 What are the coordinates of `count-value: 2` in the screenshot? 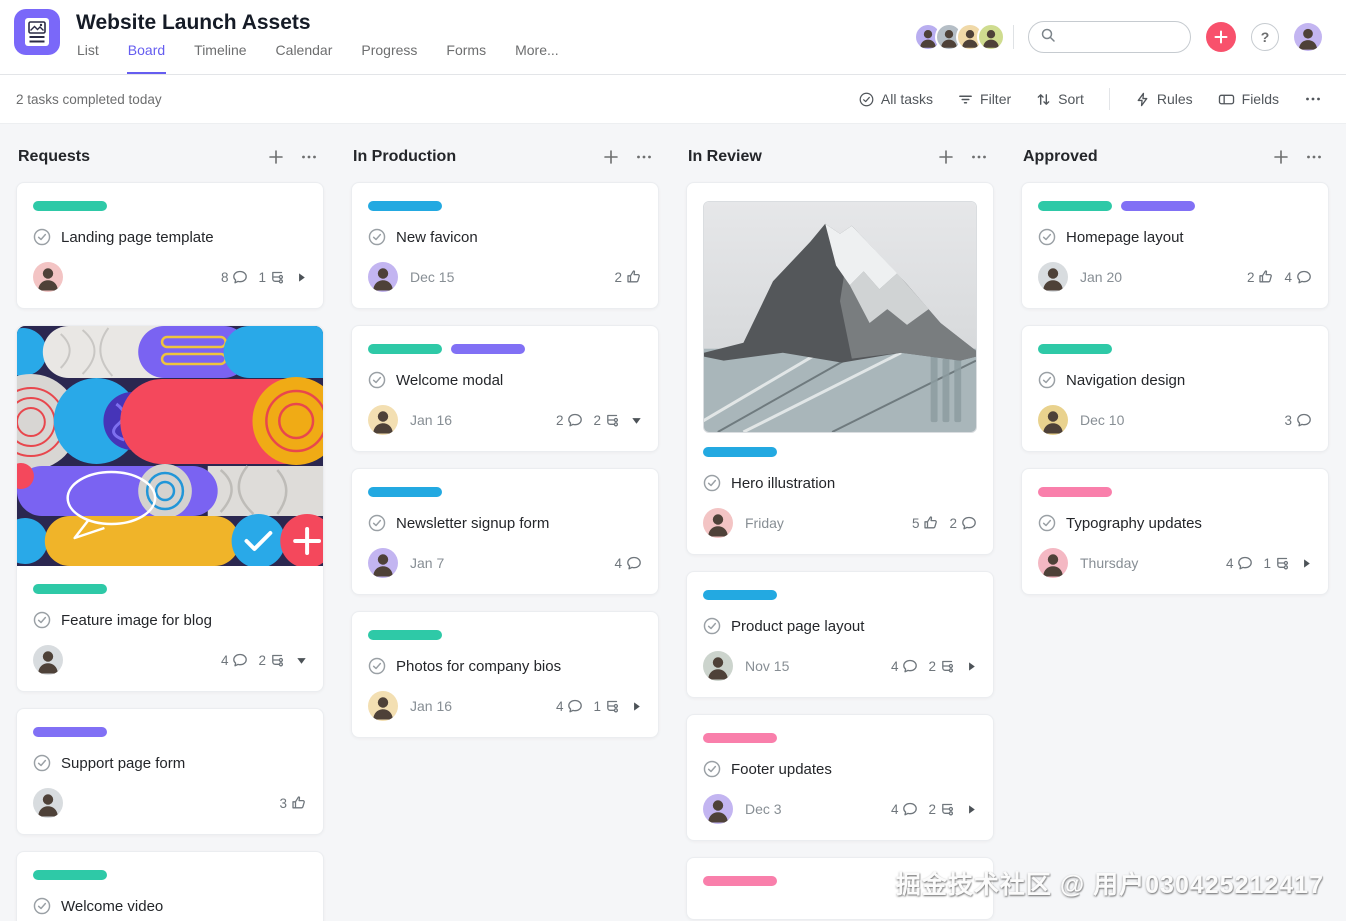 It's located at (559, 420).